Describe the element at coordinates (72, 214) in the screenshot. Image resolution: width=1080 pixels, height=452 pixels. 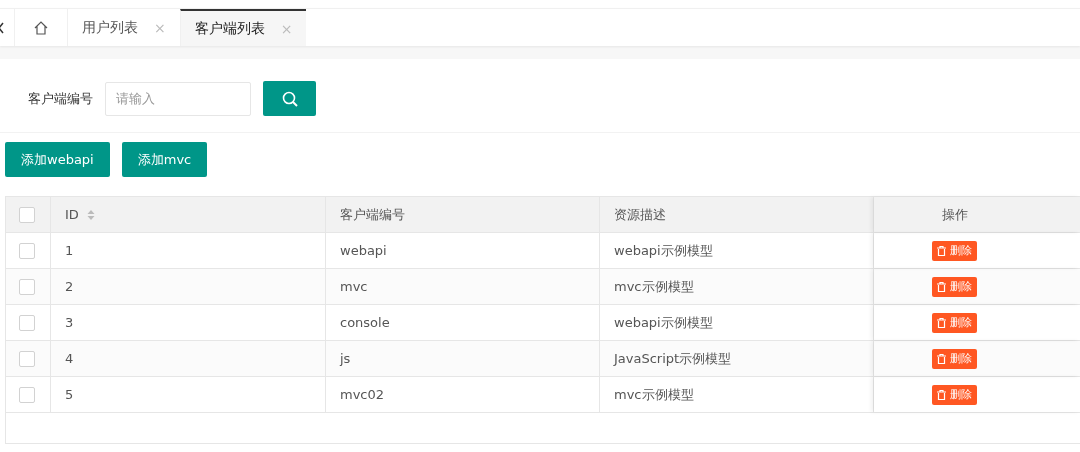
I see `column-header: ID` at that location.